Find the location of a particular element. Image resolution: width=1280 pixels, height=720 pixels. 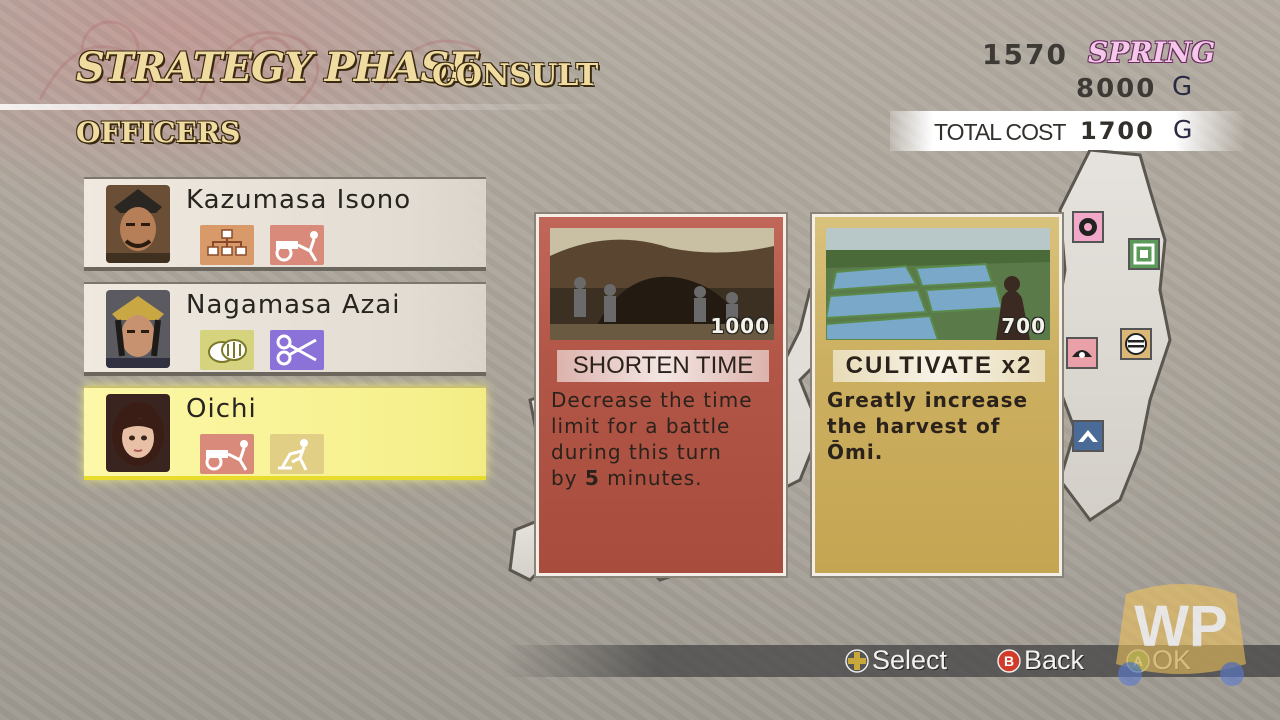

card-illustration: 700 is located at coordinates (938, 284).